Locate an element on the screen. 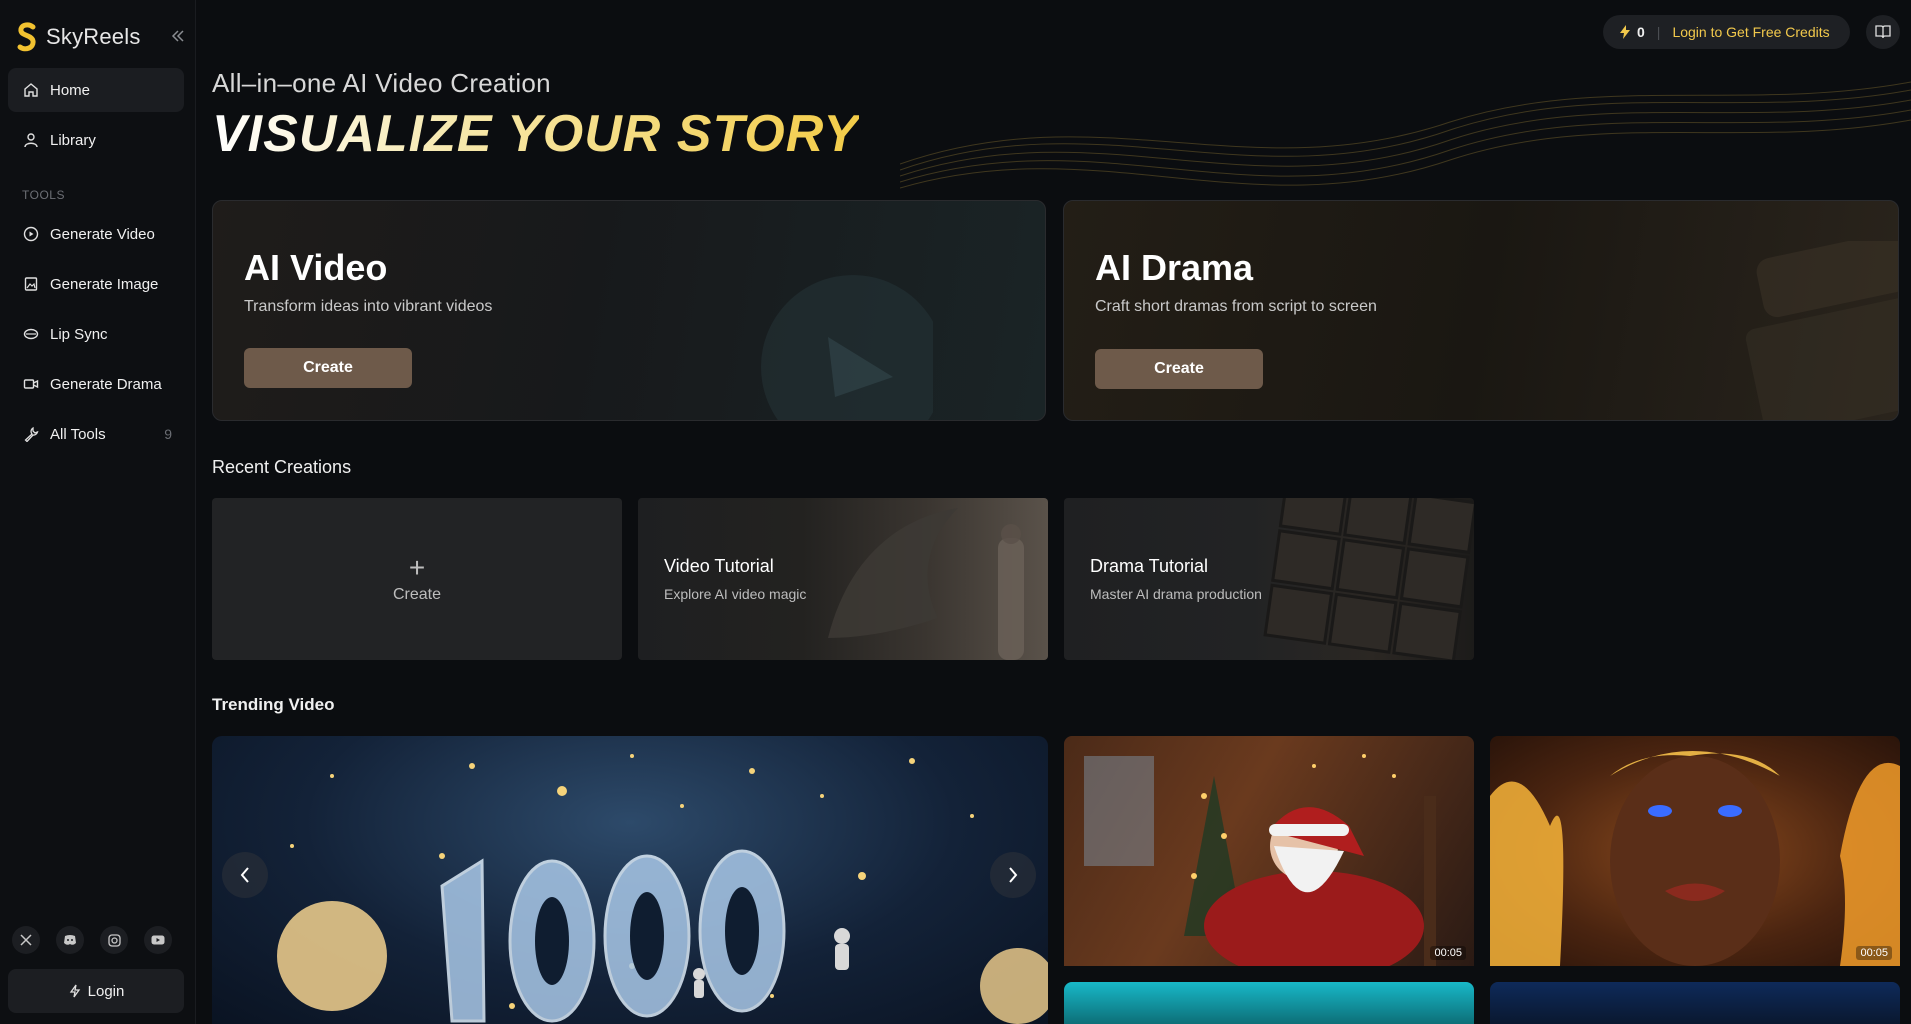  credits-count: 0 is located at coordinates (1641, 32).